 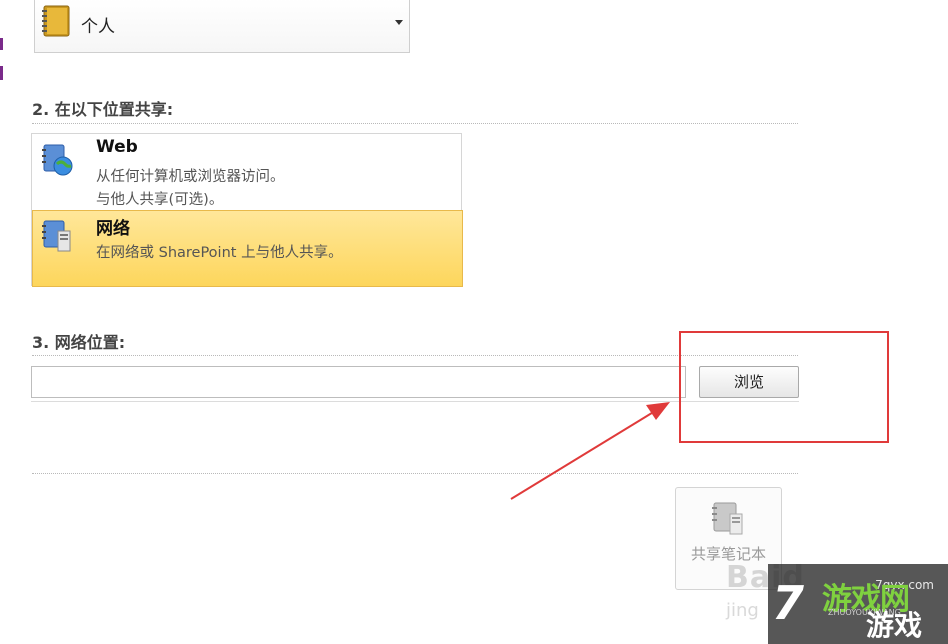 I want to click on location-title-network: 网络, so click(x=113, y=229).